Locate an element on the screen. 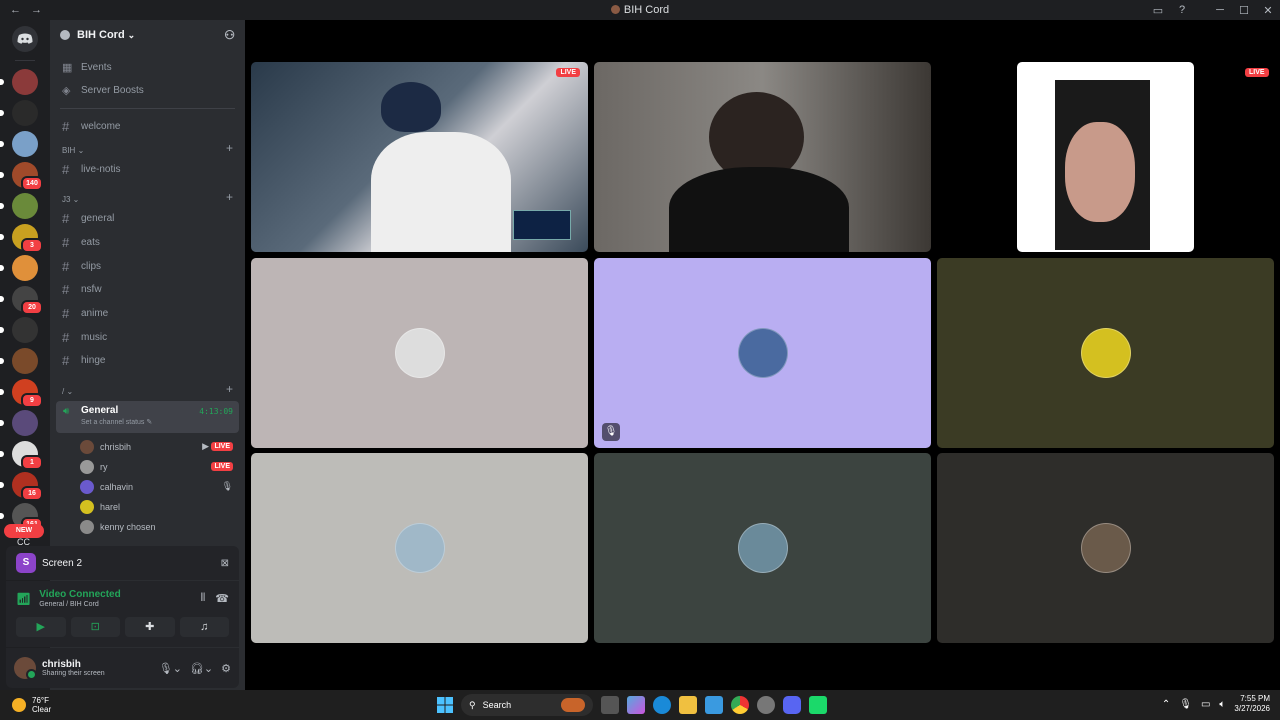 The width and height of the screenshot is (1280, 720). edge-icon is located at coordinates (662, 705).